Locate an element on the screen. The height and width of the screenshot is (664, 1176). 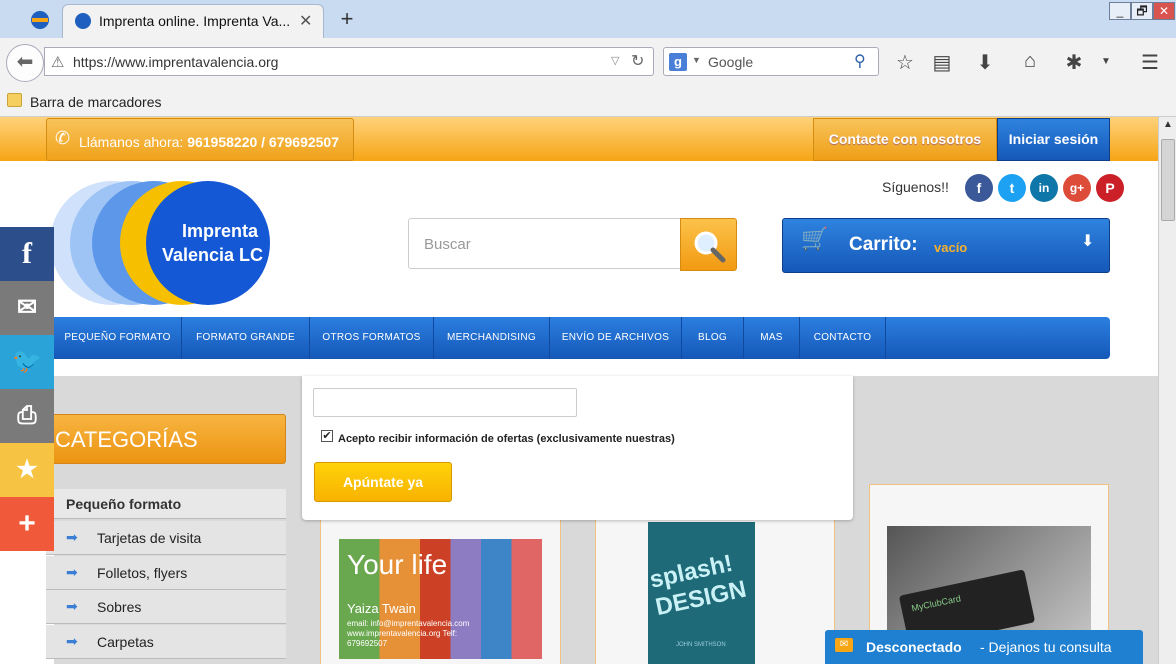
search-bar: g ▼ Google ⚲ is located at coordinates (771, 61).